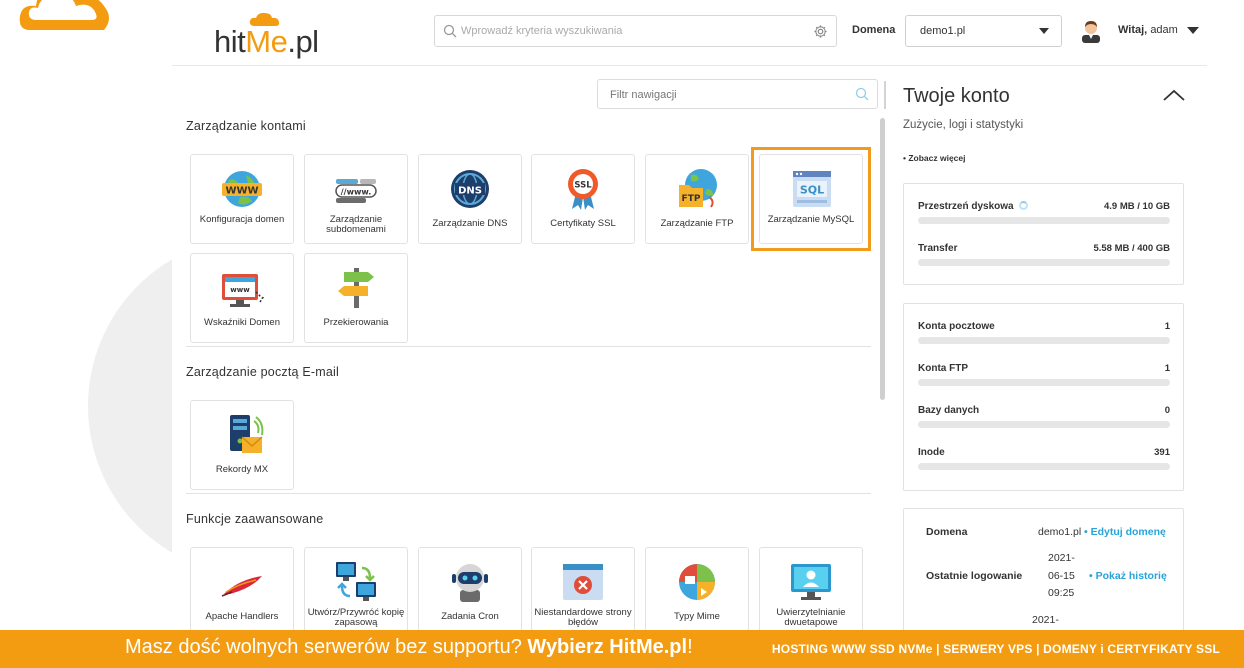 This screenshot has width=1244, height=668. I want to click on tile-redirects: Przekierowania, so click(356, 298).